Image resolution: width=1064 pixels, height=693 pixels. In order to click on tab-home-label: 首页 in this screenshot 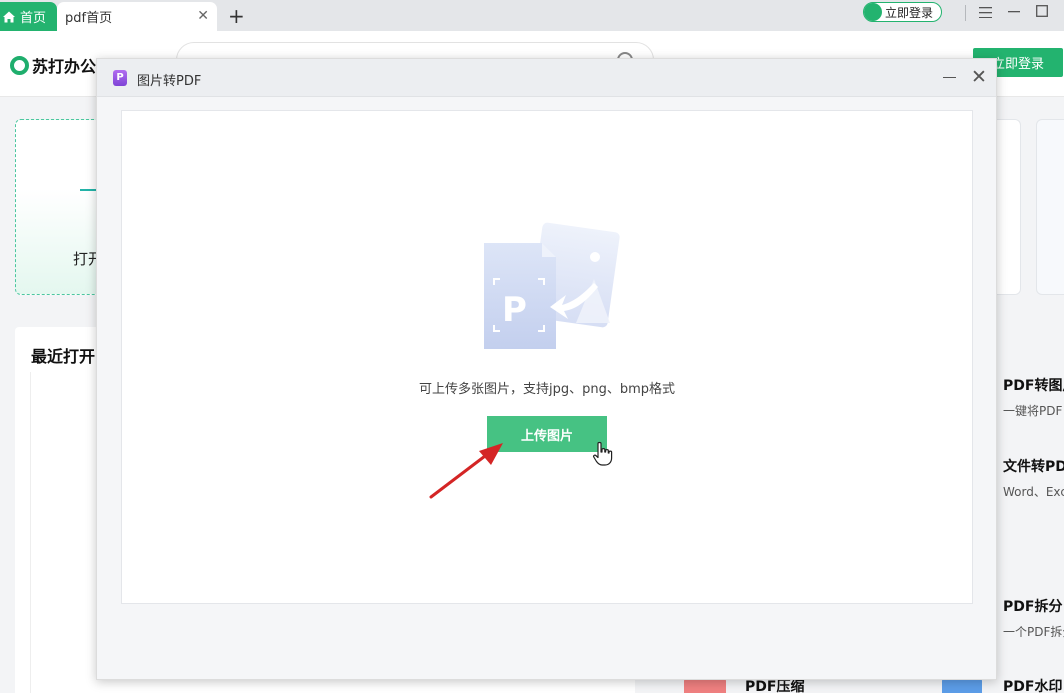, I will do `click(33, 18)`.